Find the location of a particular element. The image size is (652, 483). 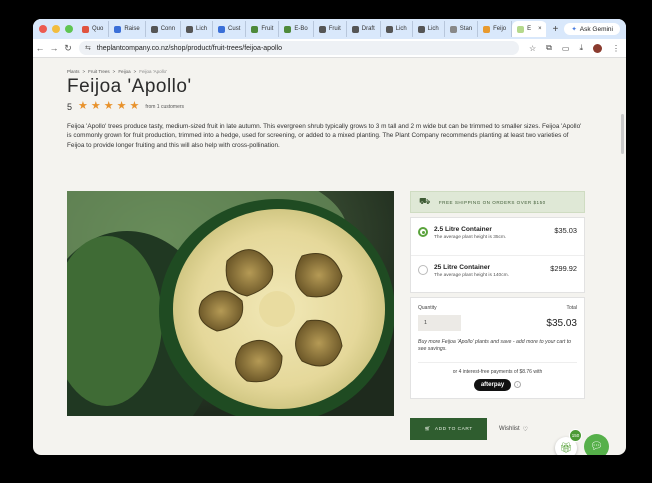

add-to-cart-button: 🛒︎ ADD TO CART is located at coordinates (448, 429).